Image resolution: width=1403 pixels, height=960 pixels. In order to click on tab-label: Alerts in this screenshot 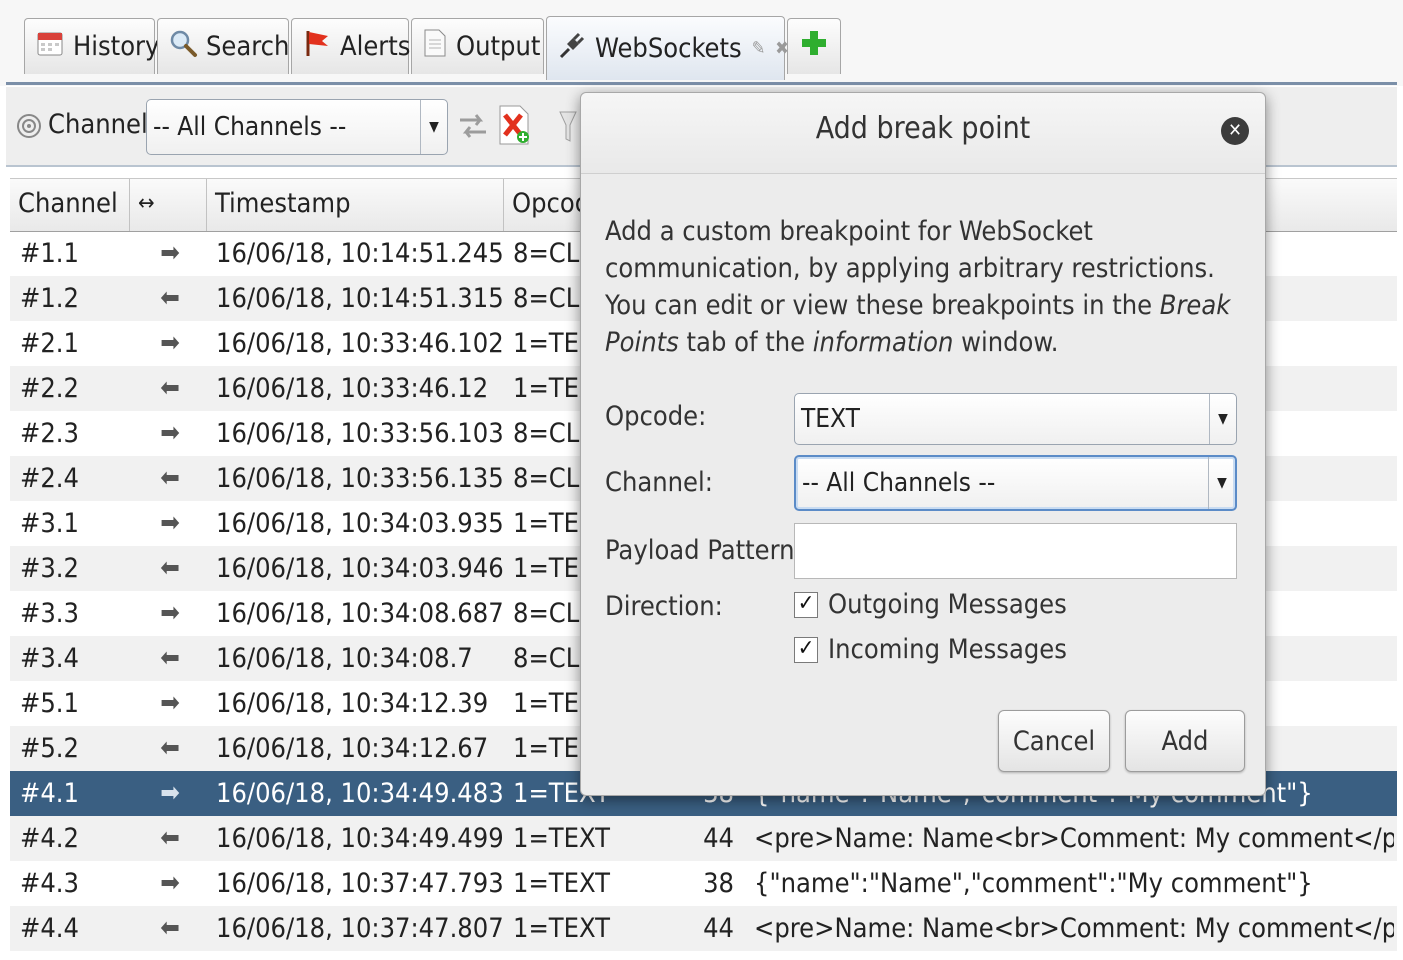, I will do `click(375, 46)`.